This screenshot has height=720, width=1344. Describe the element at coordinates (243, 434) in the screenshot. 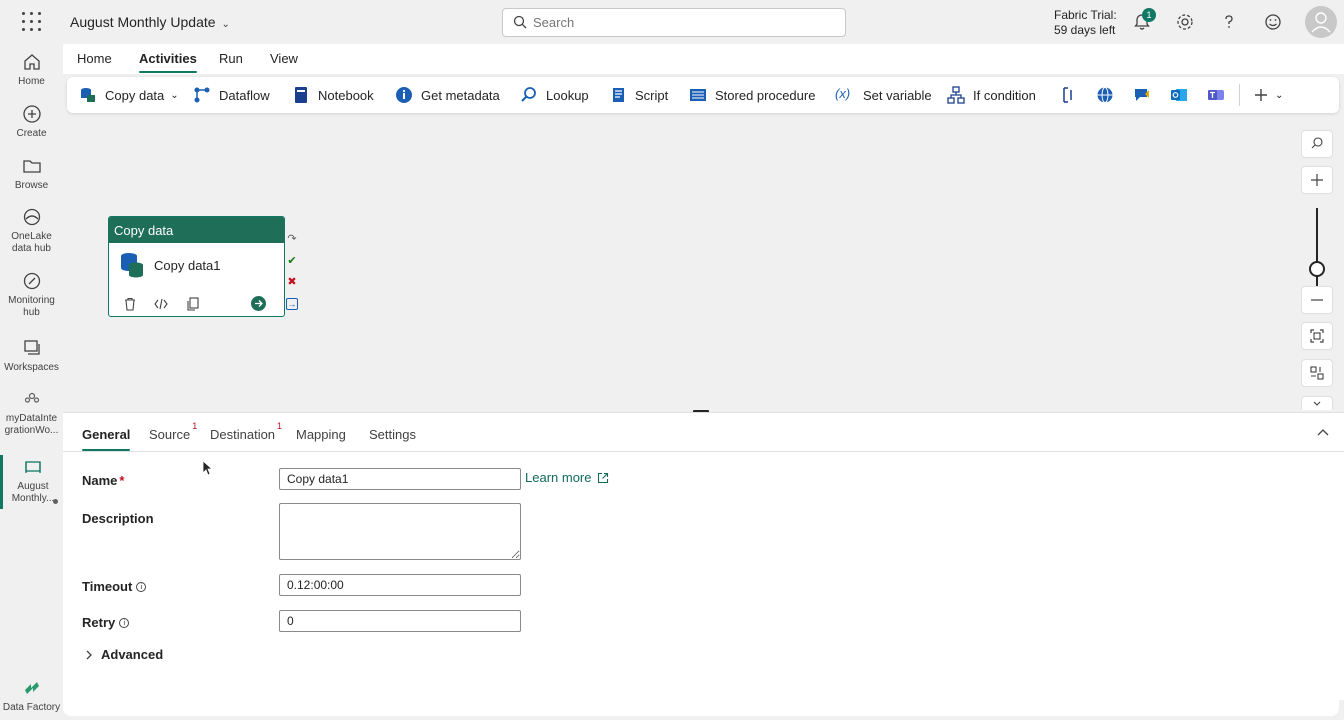

I see `tab-destination-label: Destination` at that location.